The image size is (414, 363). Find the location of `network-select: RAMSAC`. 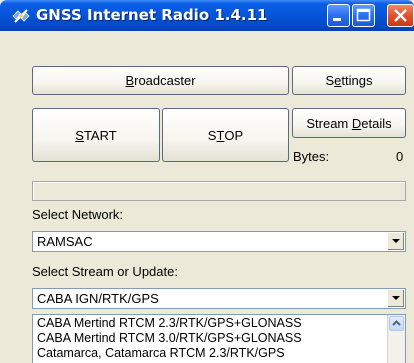

network-select: RAMSAC is located at coordinates (219, 241).